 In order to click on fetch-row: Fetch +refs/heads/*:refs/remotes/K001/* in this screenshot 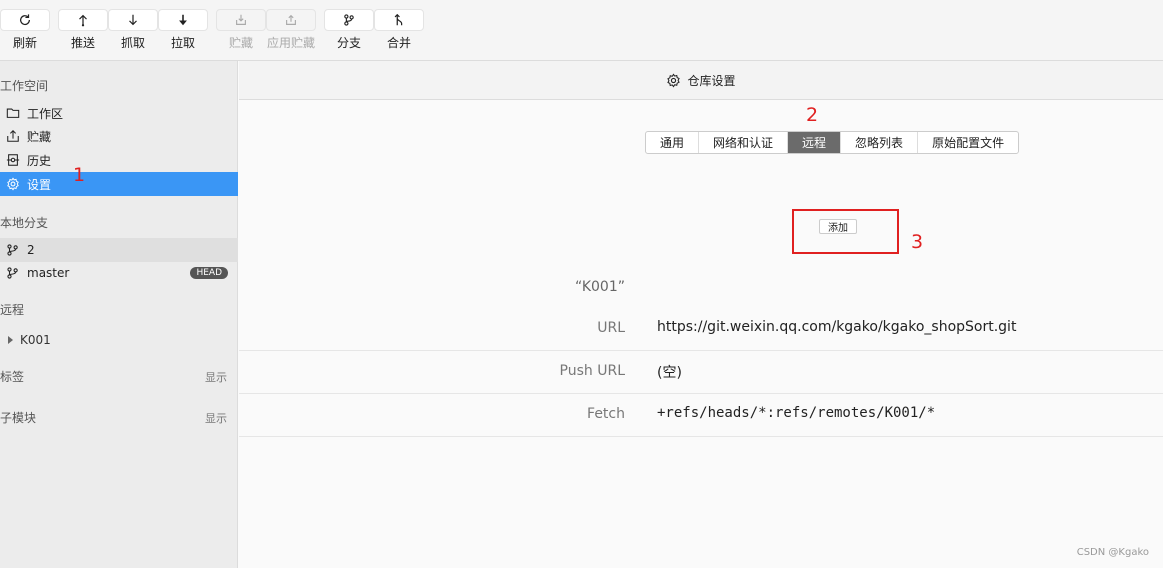, I will do `click(701, 415)`.